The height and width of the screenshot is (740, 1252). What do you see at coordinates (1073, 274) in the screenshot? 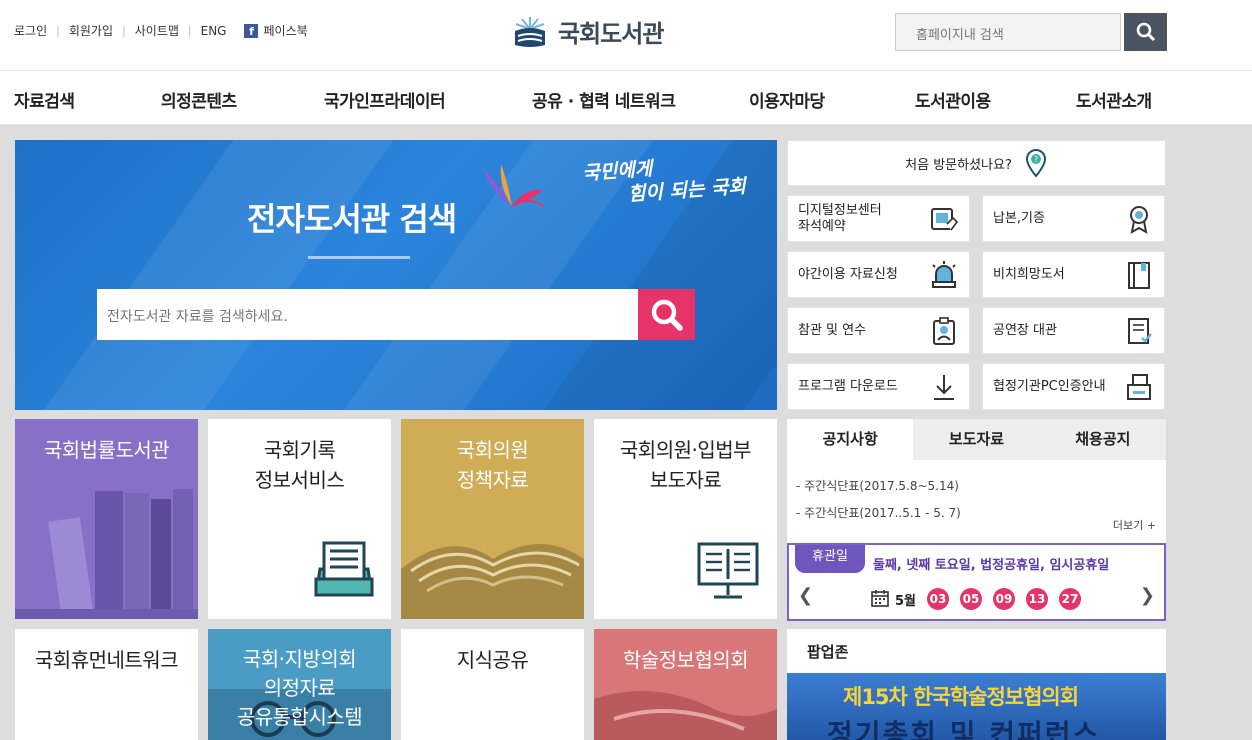
I see `quick-book-request: 비치희망도서` at bounding box center [1073, 274].